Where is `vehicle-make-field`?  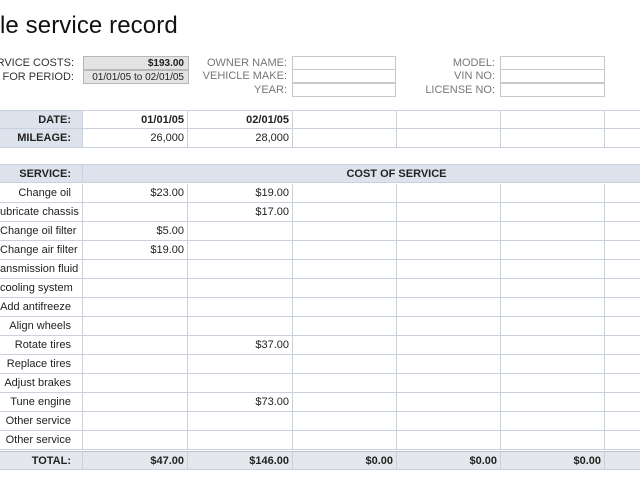
vehicle-make-field is located at coordinates (344, 76).